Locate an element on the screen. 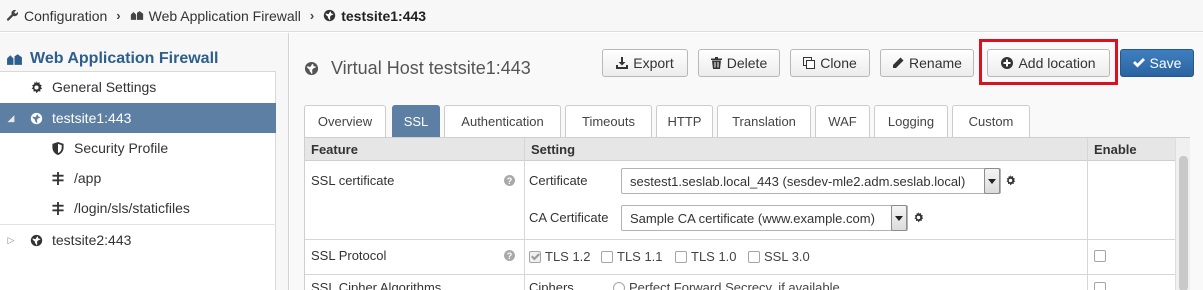 Image resolution: width=1203 pixels, height=290 pixels. header-label: Setting is located at coordinates (553, 149).